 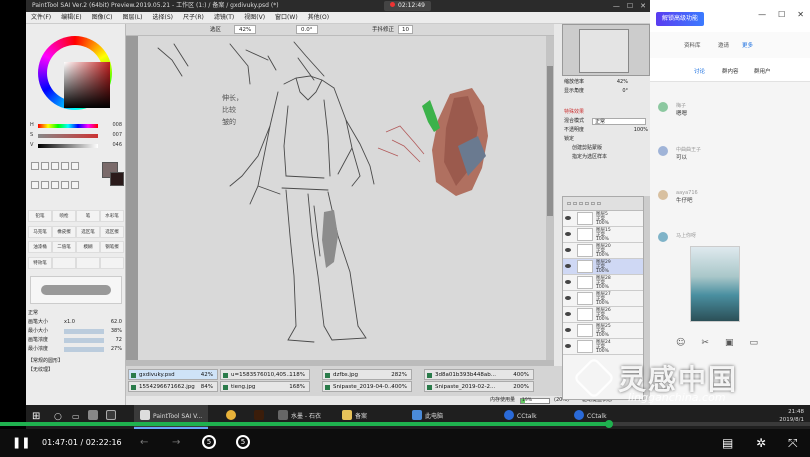 I want to click on tab-discussion: 讨论, so click(x=699, y=71).